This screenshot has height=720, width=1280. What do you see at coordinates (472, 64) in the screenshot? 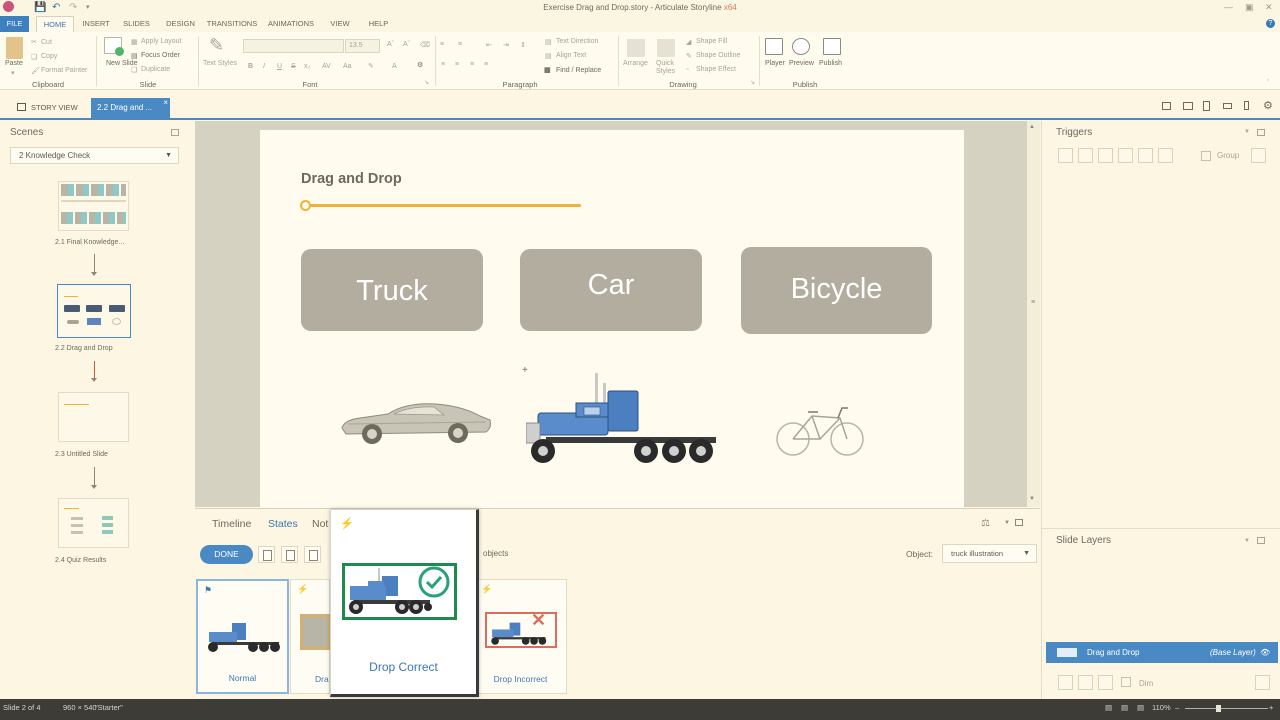
I see `align-right-icon: ≡` at bounding box center [472, 64].